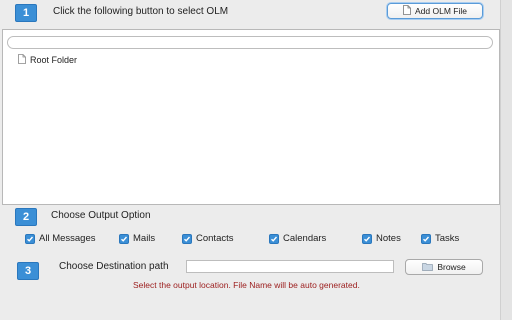  What do you see at coordinates (441, 11) in the screenshot?
I see `add-olm-file-label: Add OLM File` at bounding box center [441, 11].